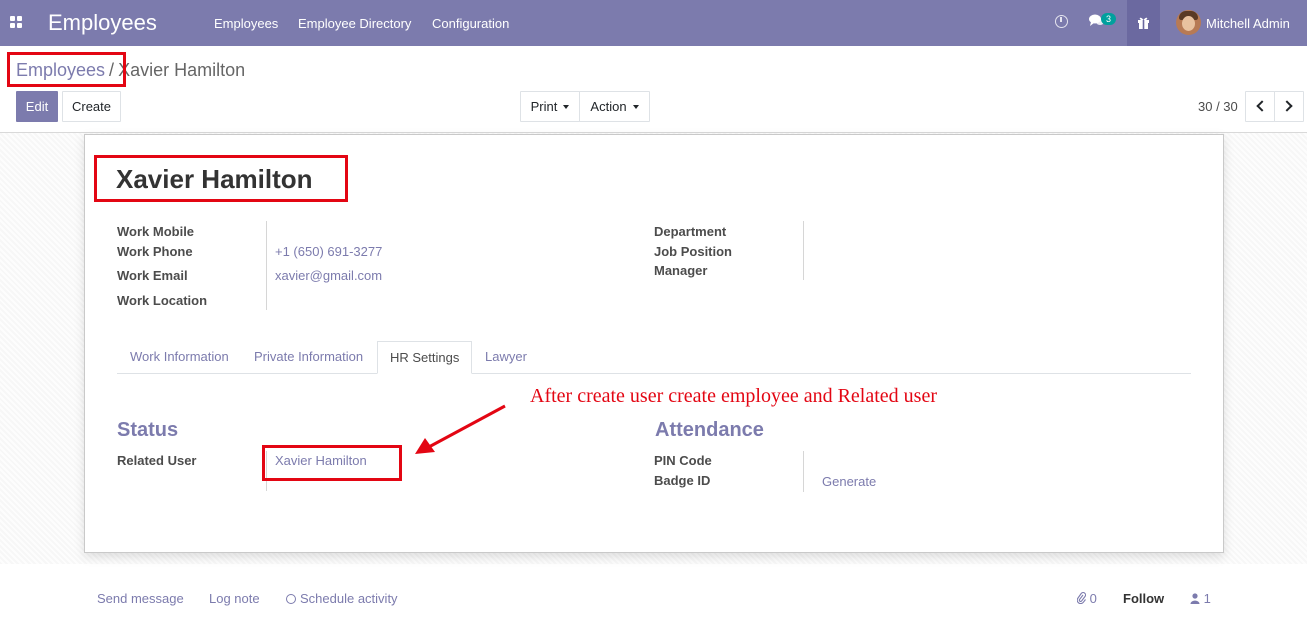 Image resolution: width=1307 pixels, height=627 pixels. Describe the element at coordinates (60, 70) in the screenshot. I see `breadcrumb-employees-link: Employees` at that location.